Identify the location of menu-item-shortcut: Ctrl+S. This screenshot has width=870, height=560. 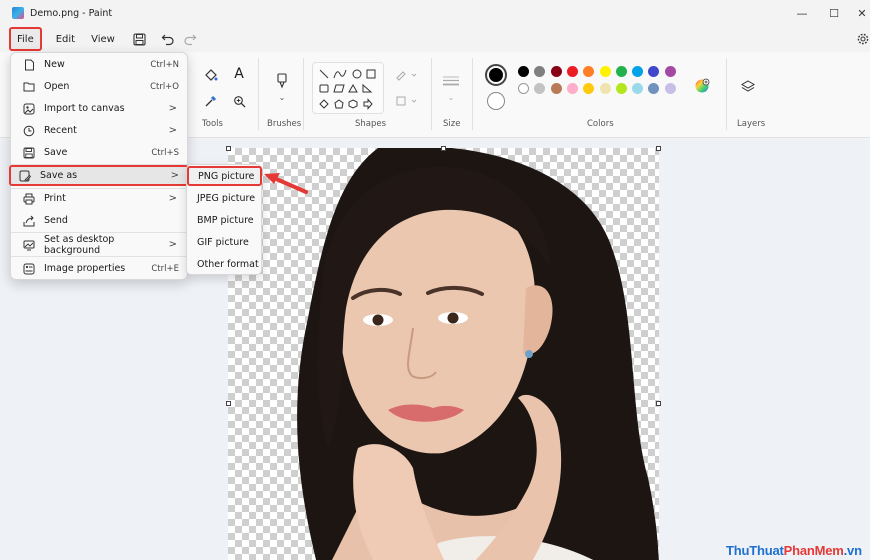
(165, 152).